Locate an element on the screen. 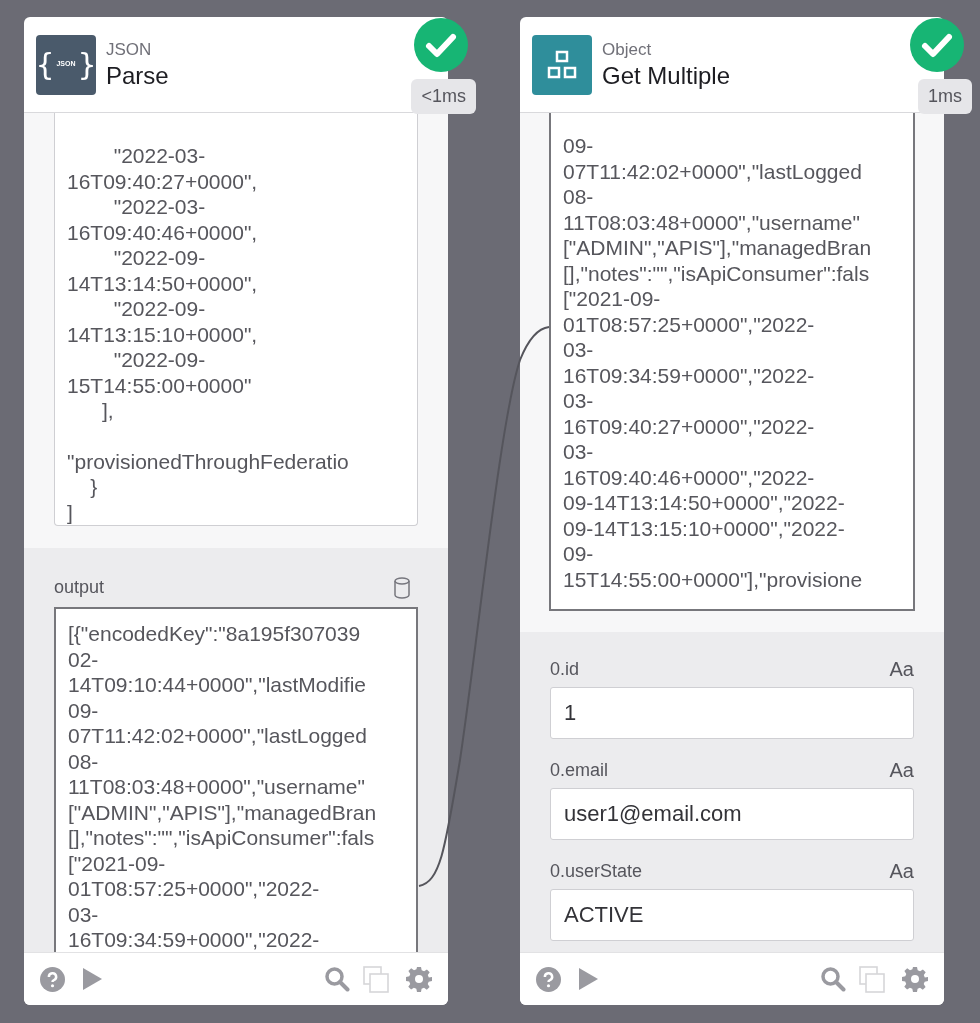 Image resolution: width=980 pixels, height=1023 pixels. node-category: Object is located at coordinates (627, 49).